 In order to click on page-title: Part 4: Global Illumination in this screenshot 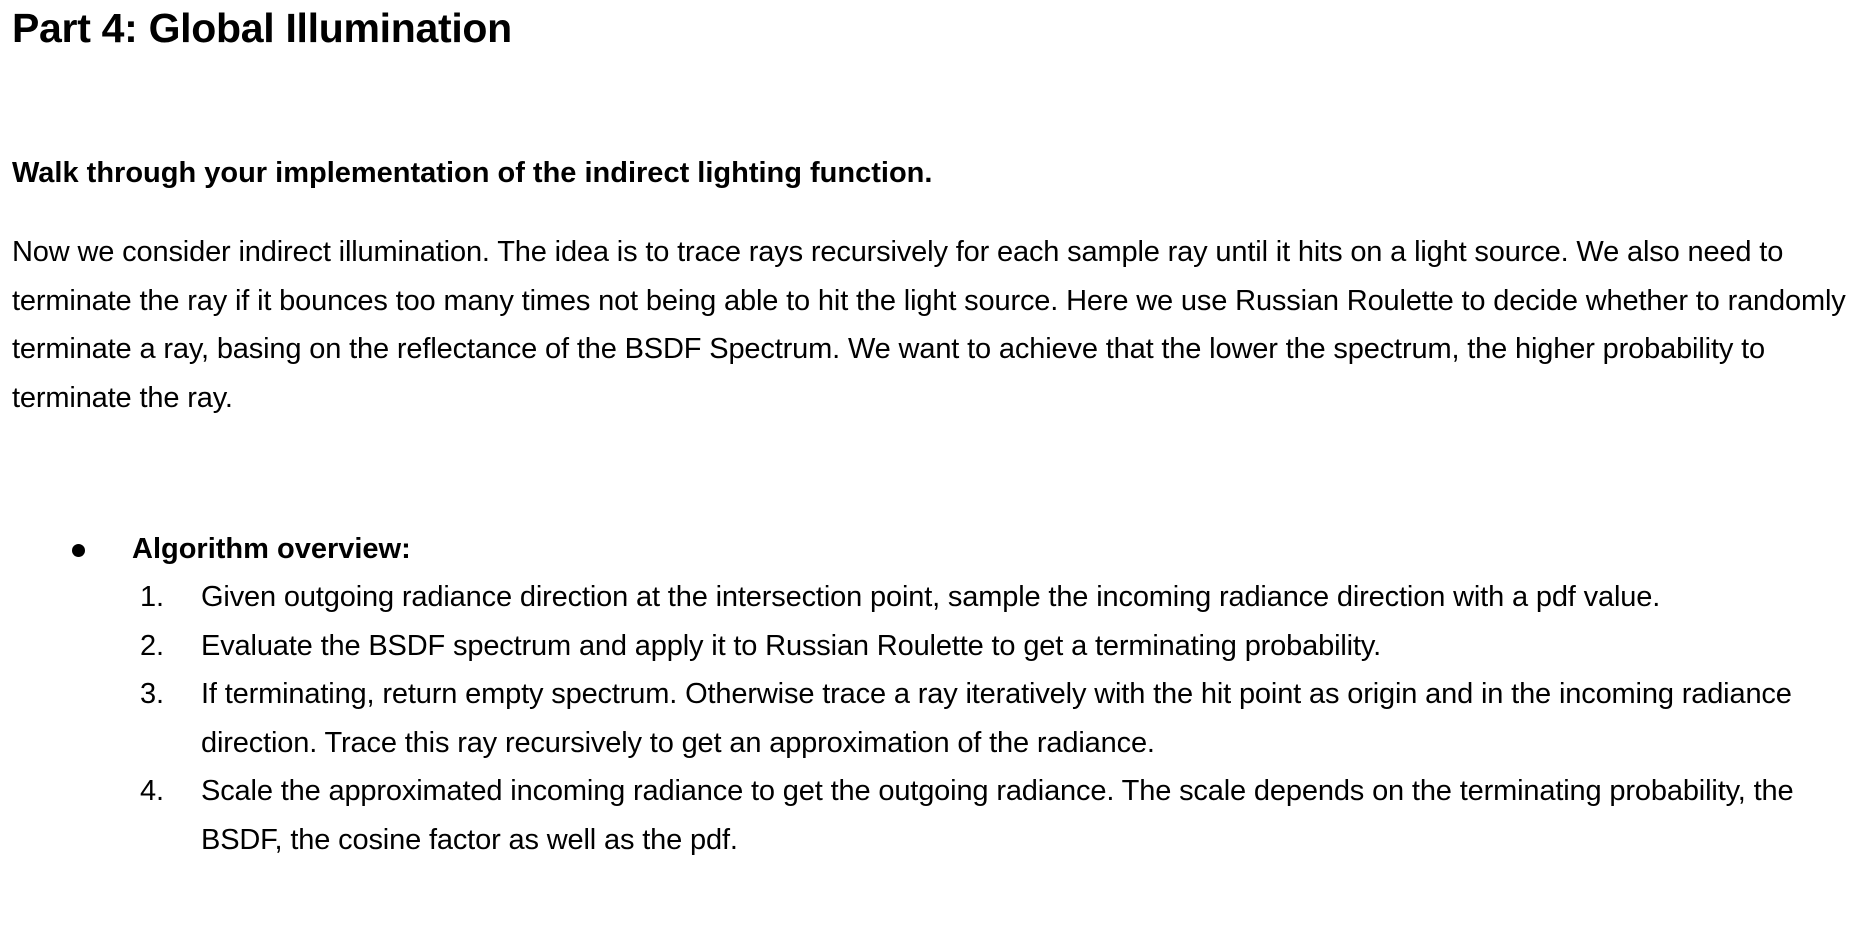, I will do `click(262, 28)`.